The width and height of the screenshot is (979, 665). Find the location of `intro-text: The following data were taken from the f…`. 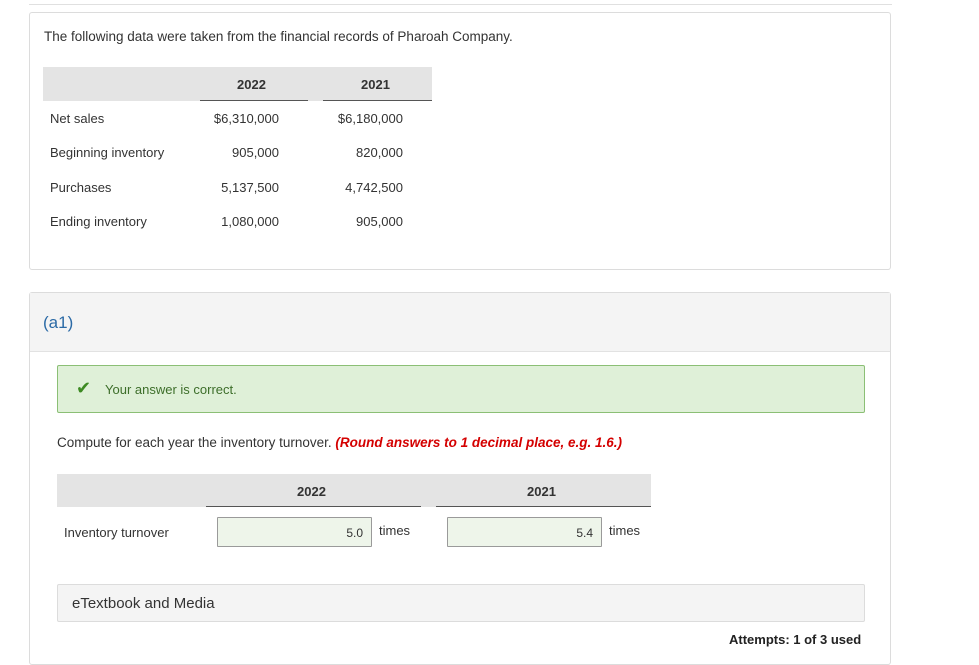

intro-text: The following data were taken from the f… is located at coordinates (278, 36).